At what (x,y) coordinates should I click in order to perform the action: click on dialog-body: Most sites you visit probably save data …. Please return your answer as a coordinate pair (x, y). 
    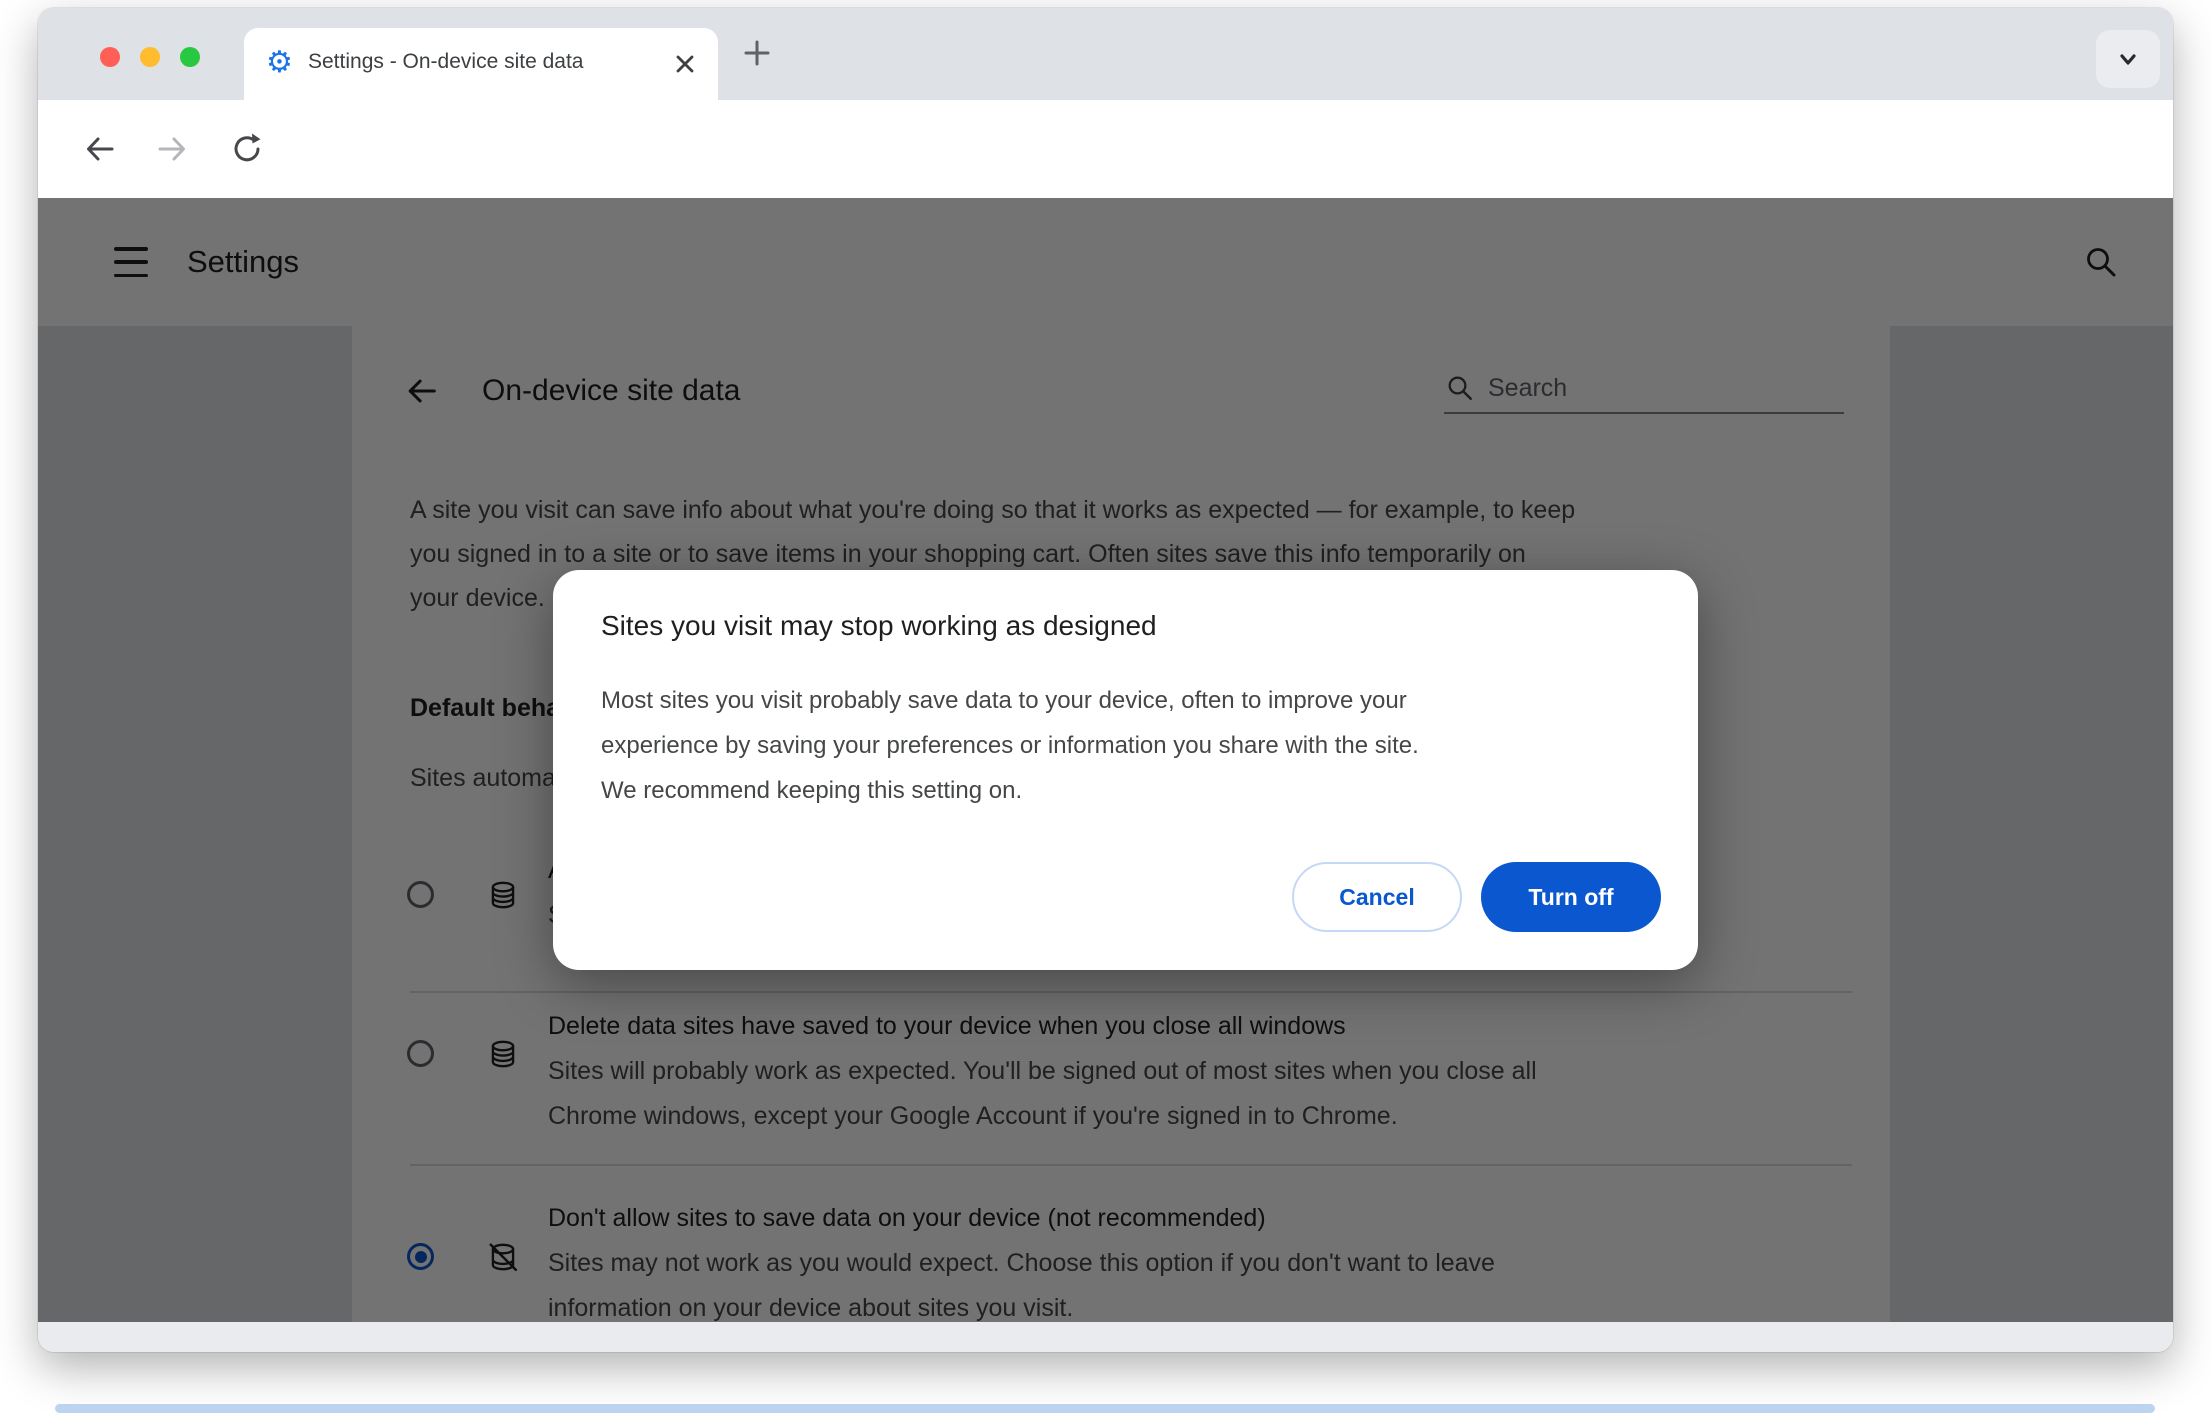
    Looking at the image, I should click on (1010, 745).